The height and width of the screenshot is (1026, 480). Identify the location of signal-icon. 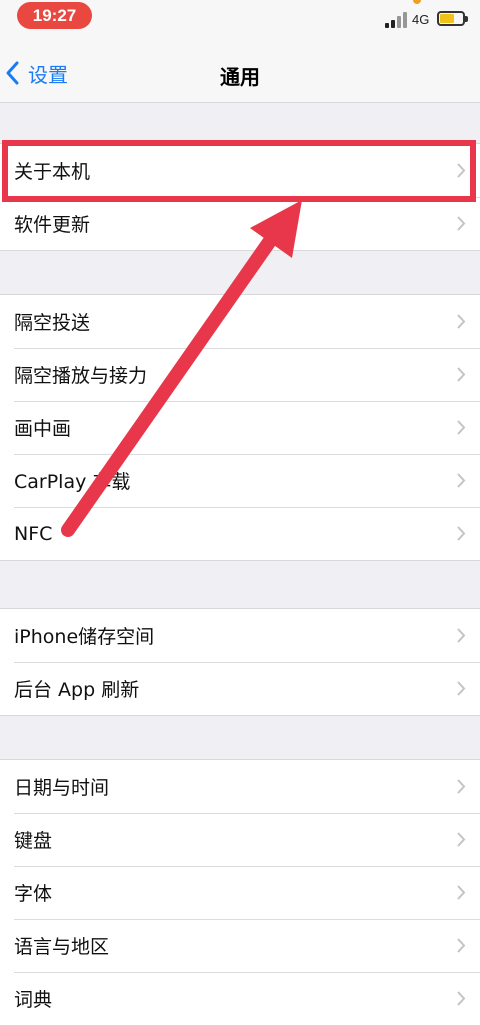
(396, 20).